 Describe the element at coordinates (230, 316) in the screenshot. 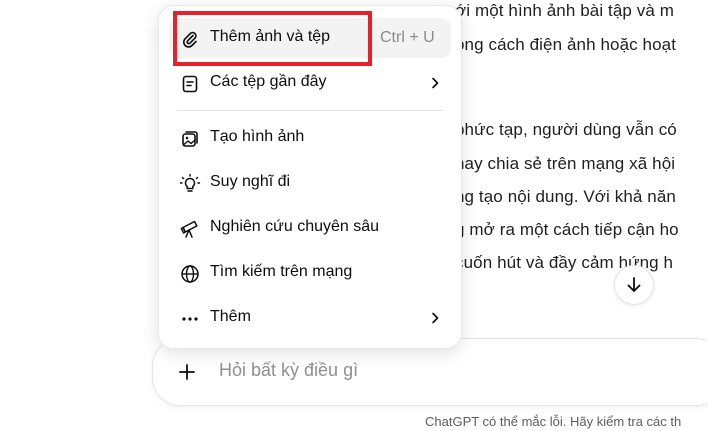

I see `menu-item-label: Thêm` at that location.